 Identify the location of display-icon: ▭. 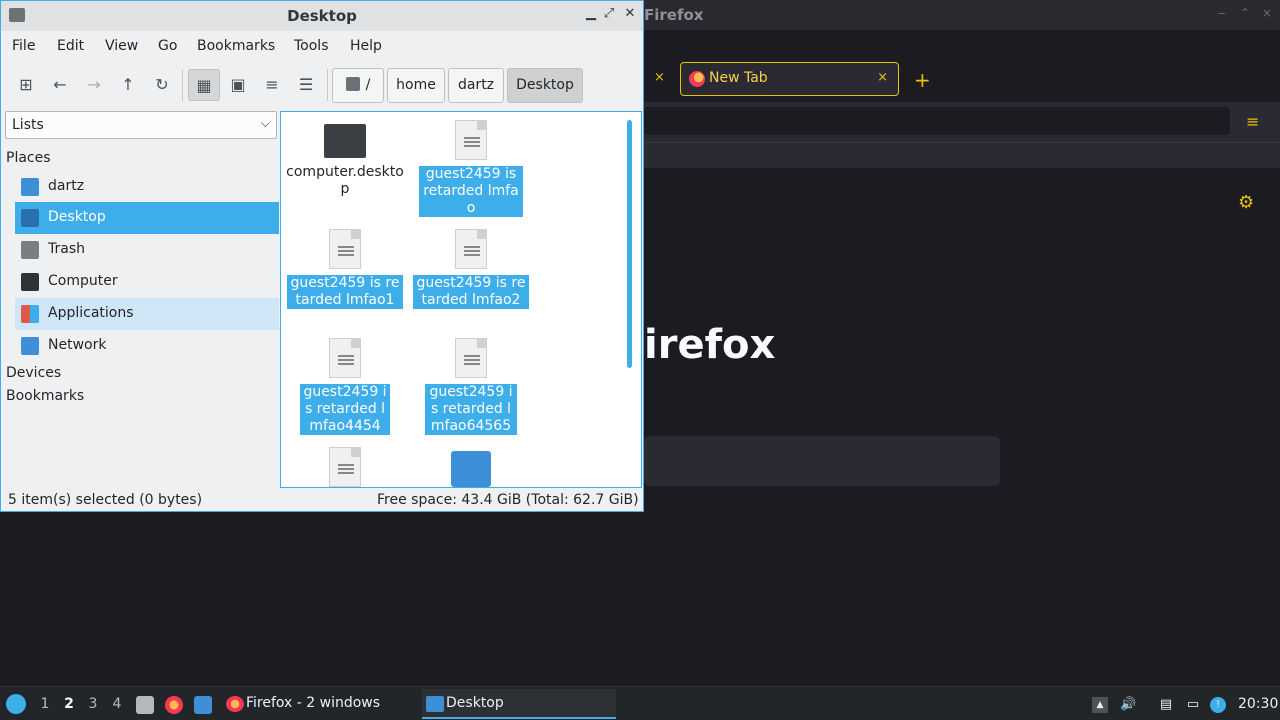
(1193, 705).